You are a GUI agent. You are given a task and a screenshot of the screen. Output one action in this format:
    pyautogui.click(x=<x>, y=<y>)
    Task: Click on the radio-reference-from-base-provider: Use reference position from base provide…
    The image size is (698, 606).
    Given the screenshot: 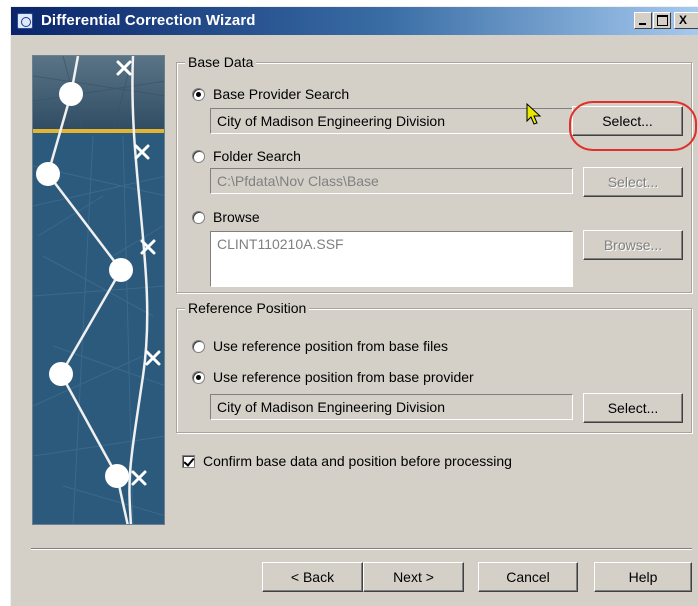 What is the action you would take?
    pyautogui.click(x=333, y=377)
    